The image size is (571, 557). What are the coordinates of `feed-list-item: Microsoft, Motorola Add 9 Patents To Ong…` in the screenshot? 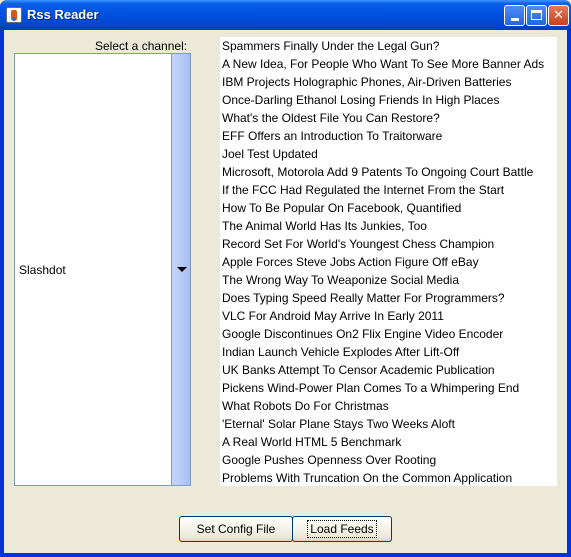 It's located at (388, 172).